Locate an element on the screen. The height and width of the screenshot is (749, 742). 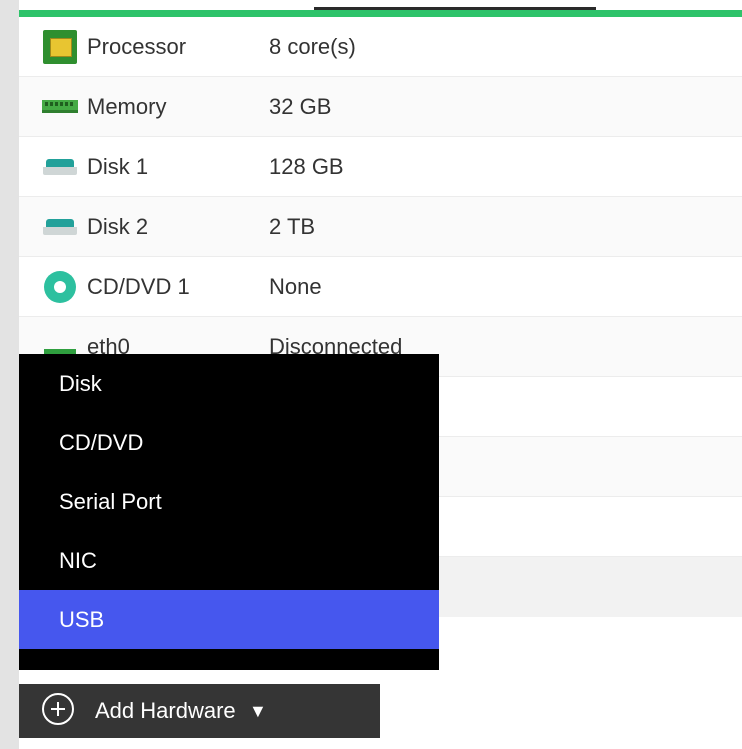
hardware-row-processor: Processor 8 core(s) is located at coordinates (380, 47).